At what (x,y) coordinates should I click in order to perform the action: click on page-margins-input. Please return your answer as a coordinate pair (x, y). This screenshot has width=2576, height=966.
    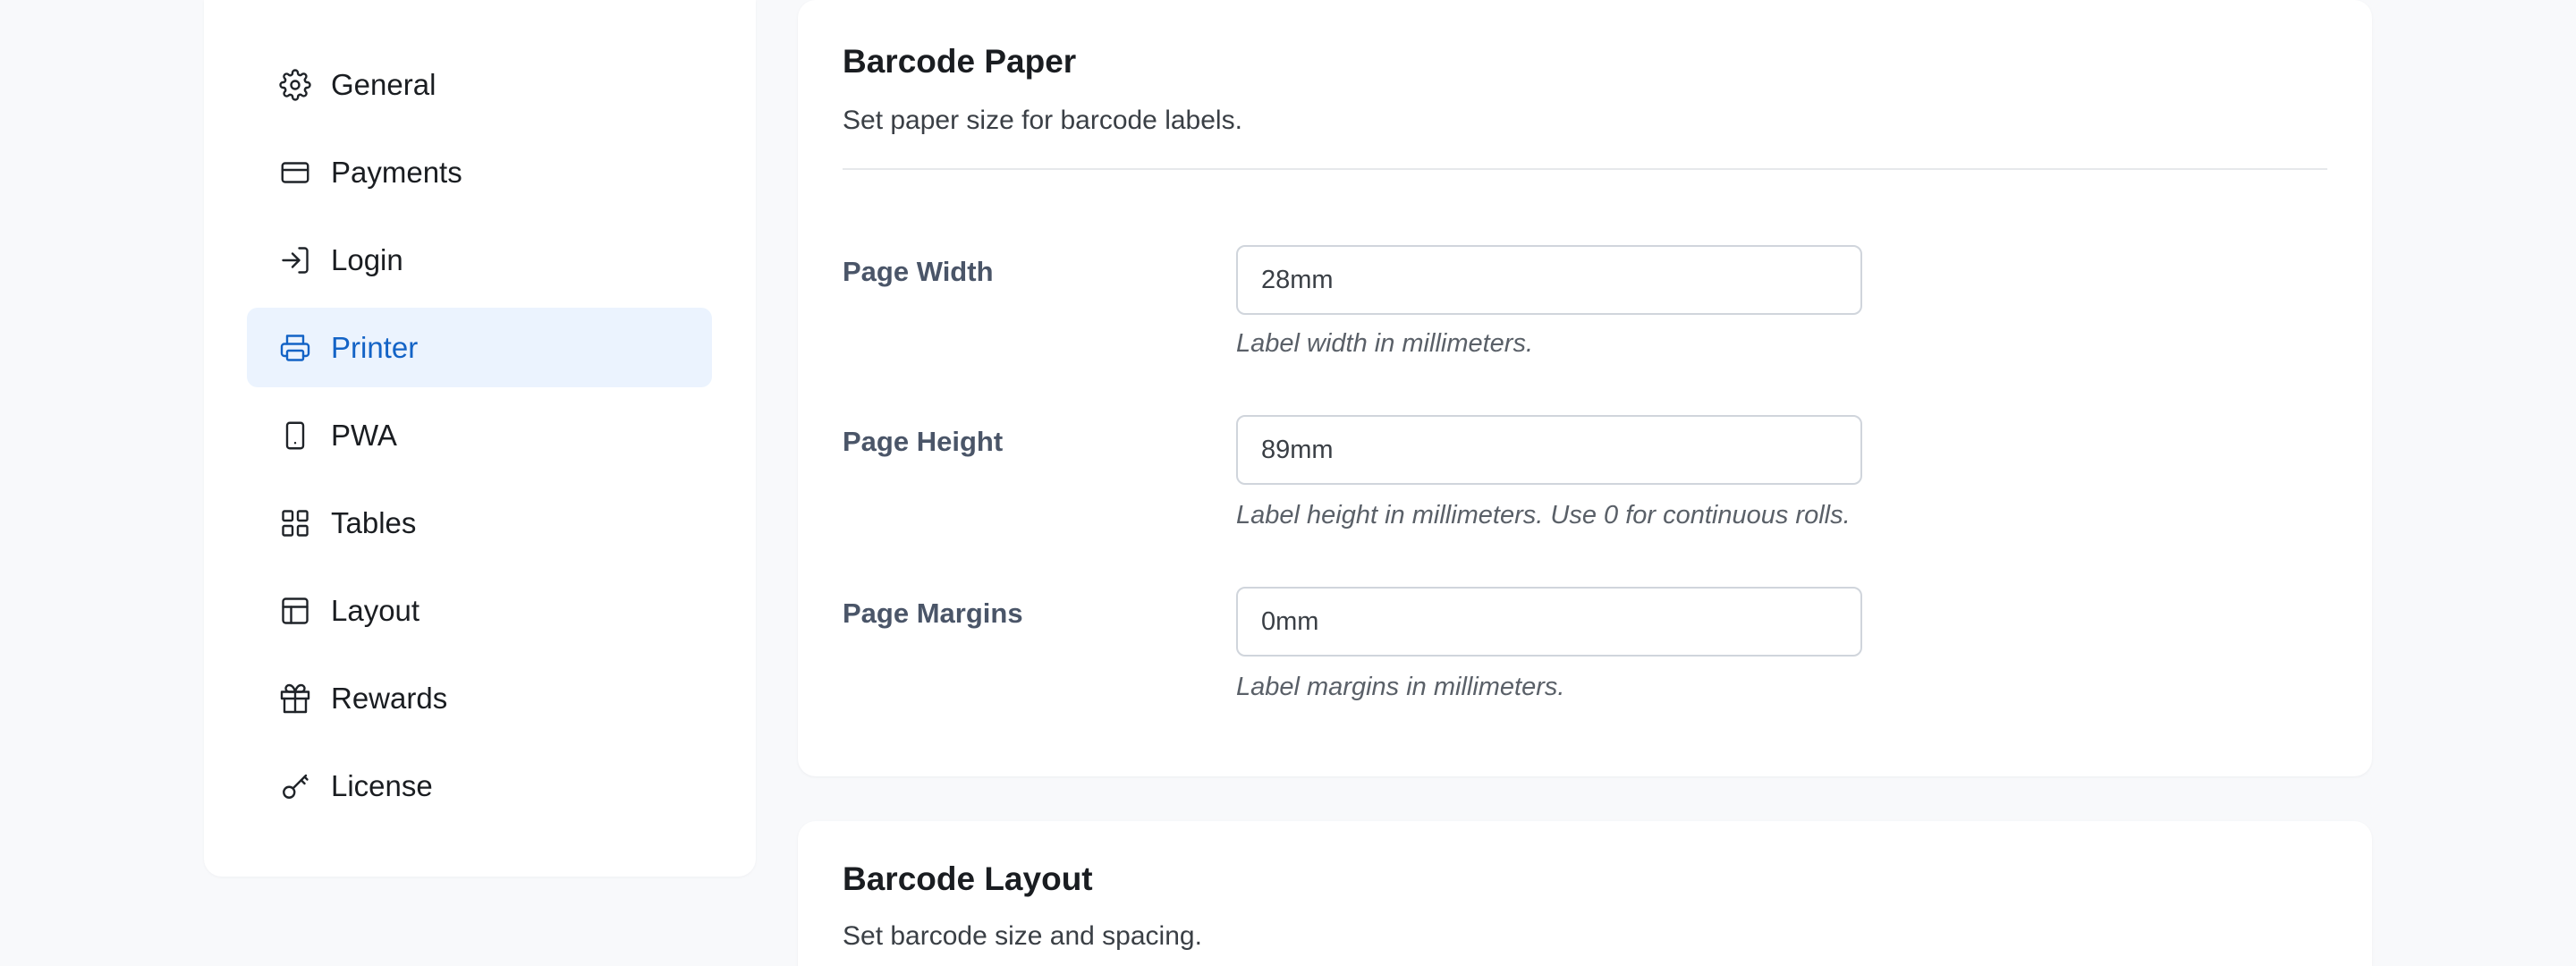
    Looking at the image, I should click on (1549, 622).